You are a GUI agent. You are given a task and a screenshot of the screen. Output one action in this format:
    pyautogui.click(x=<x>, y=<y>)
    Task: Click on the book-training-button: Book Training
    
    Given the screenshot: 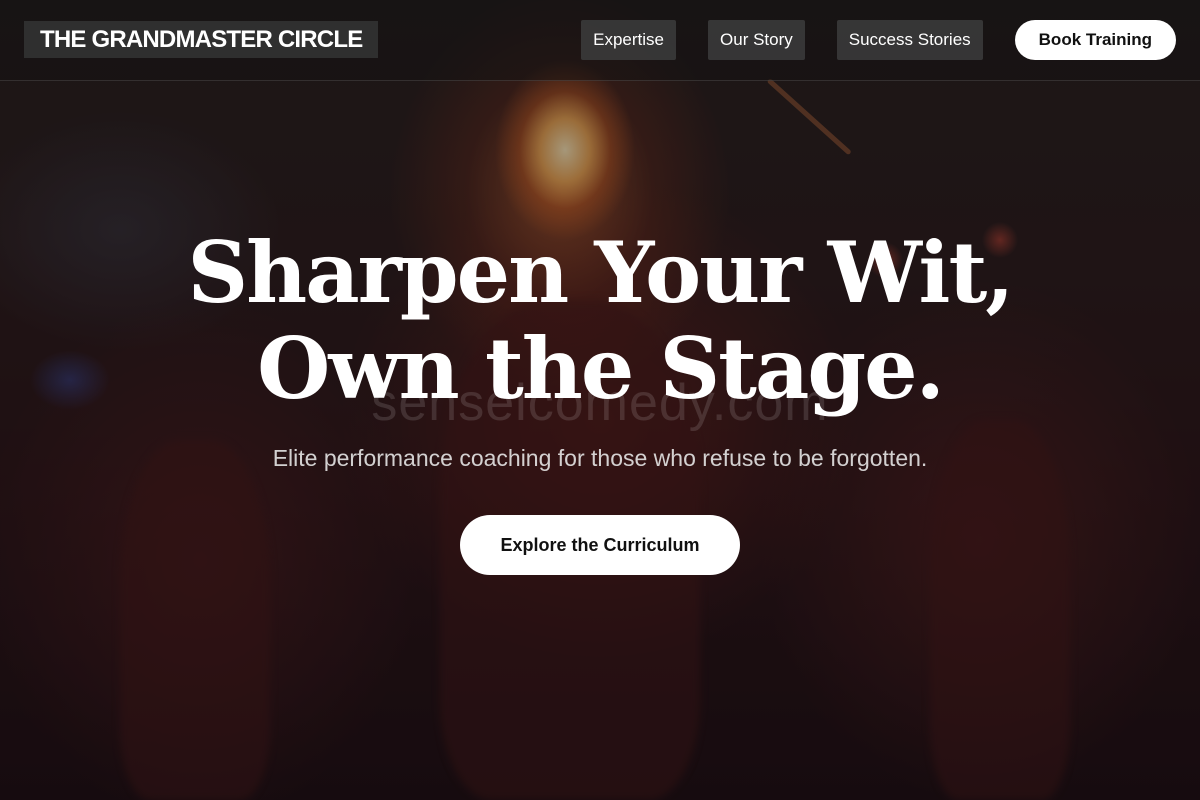 What is the action you would take?
    pyautogui.click(x=1095, y=40)
    